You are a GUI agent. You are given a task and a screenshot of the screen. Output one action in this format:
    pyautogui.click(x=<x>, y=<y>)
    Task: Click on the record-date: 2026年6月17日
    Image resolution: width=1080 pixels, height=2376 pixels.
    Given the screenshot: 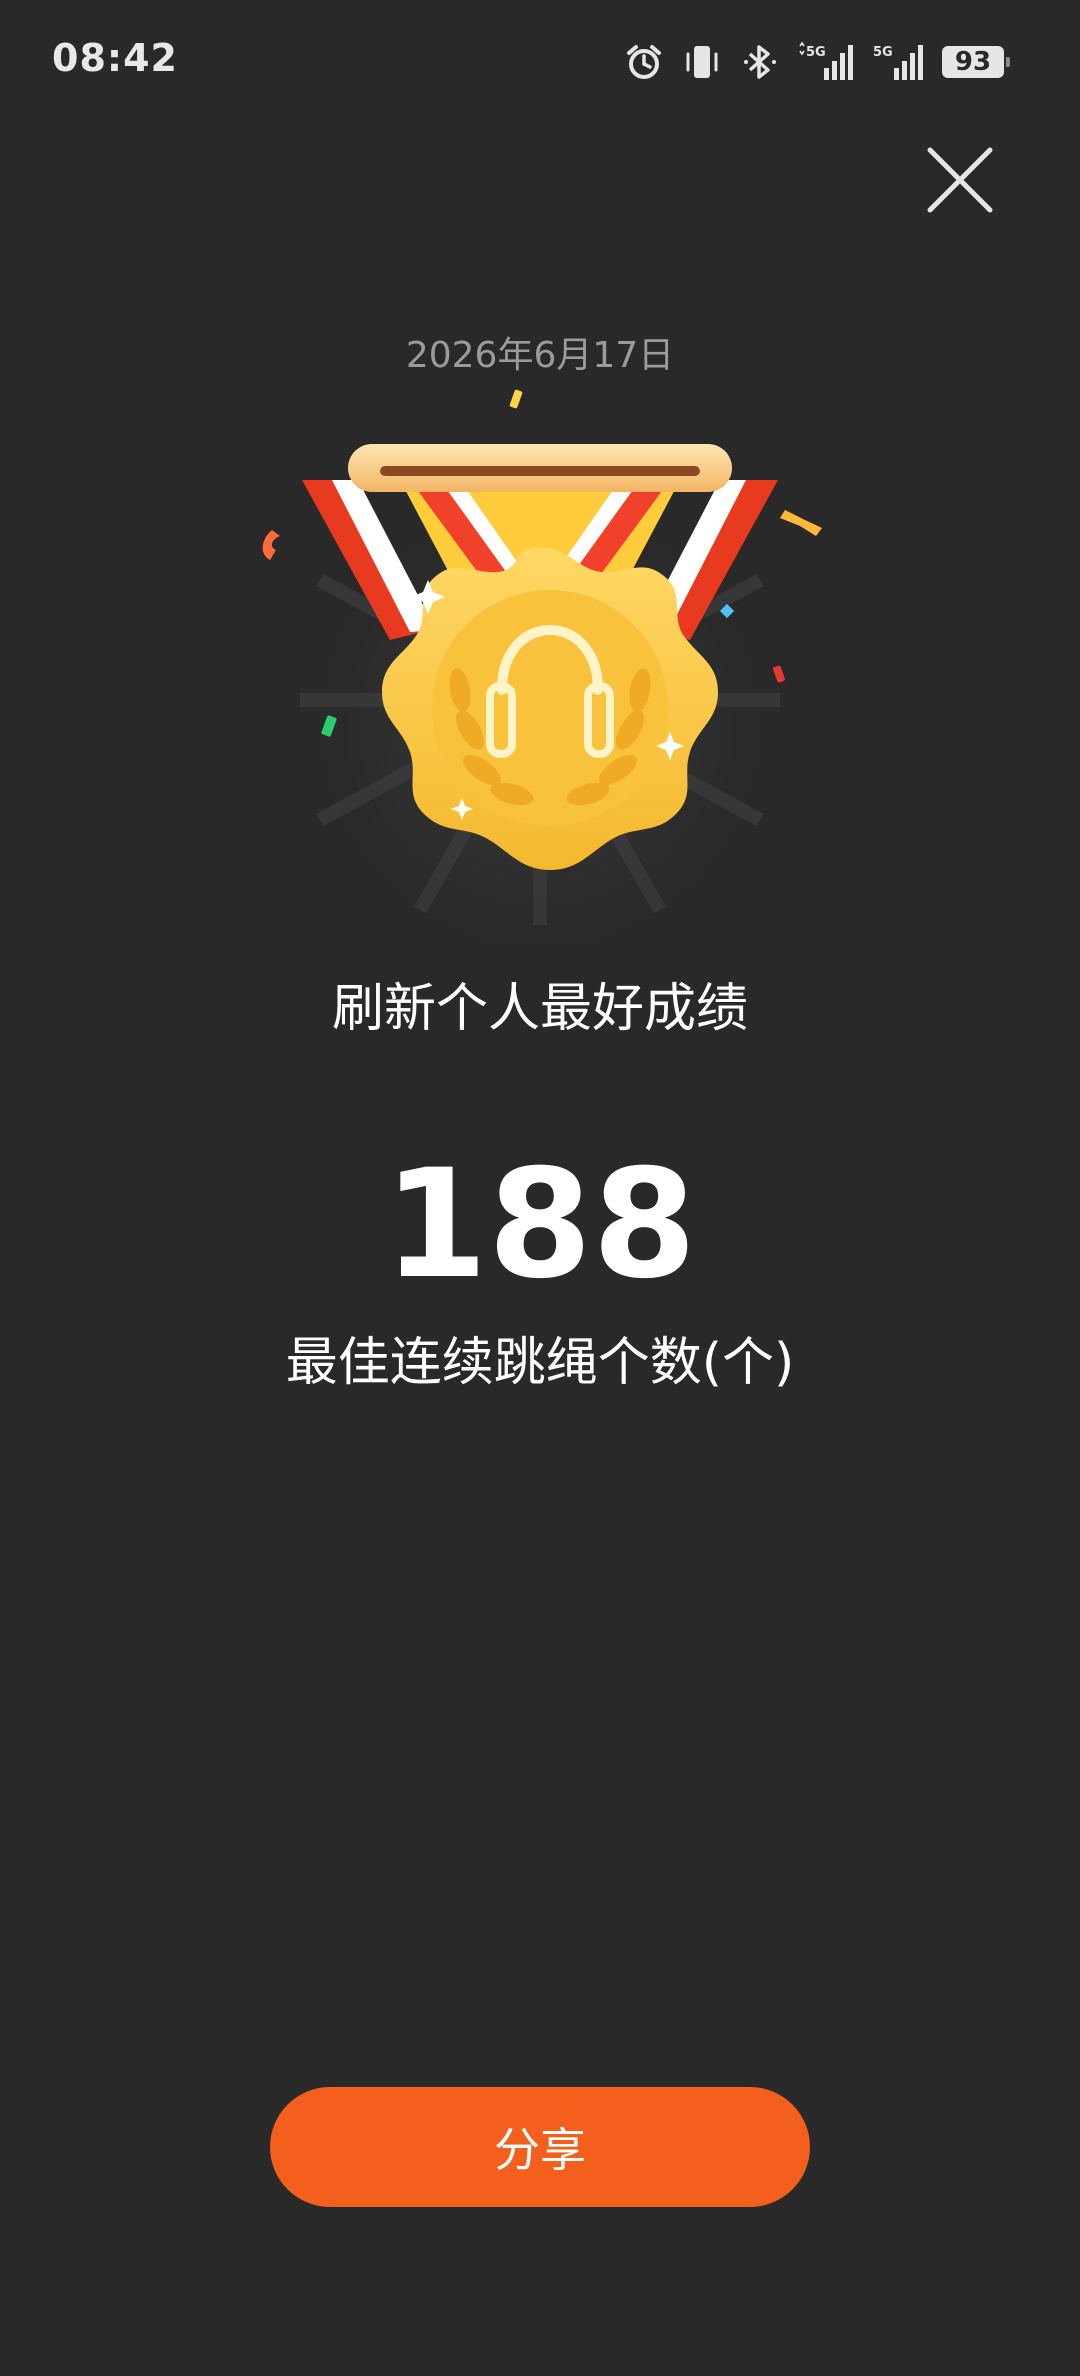 What is the action you would take?
    pyautogui.click(x=540, y=355)
    